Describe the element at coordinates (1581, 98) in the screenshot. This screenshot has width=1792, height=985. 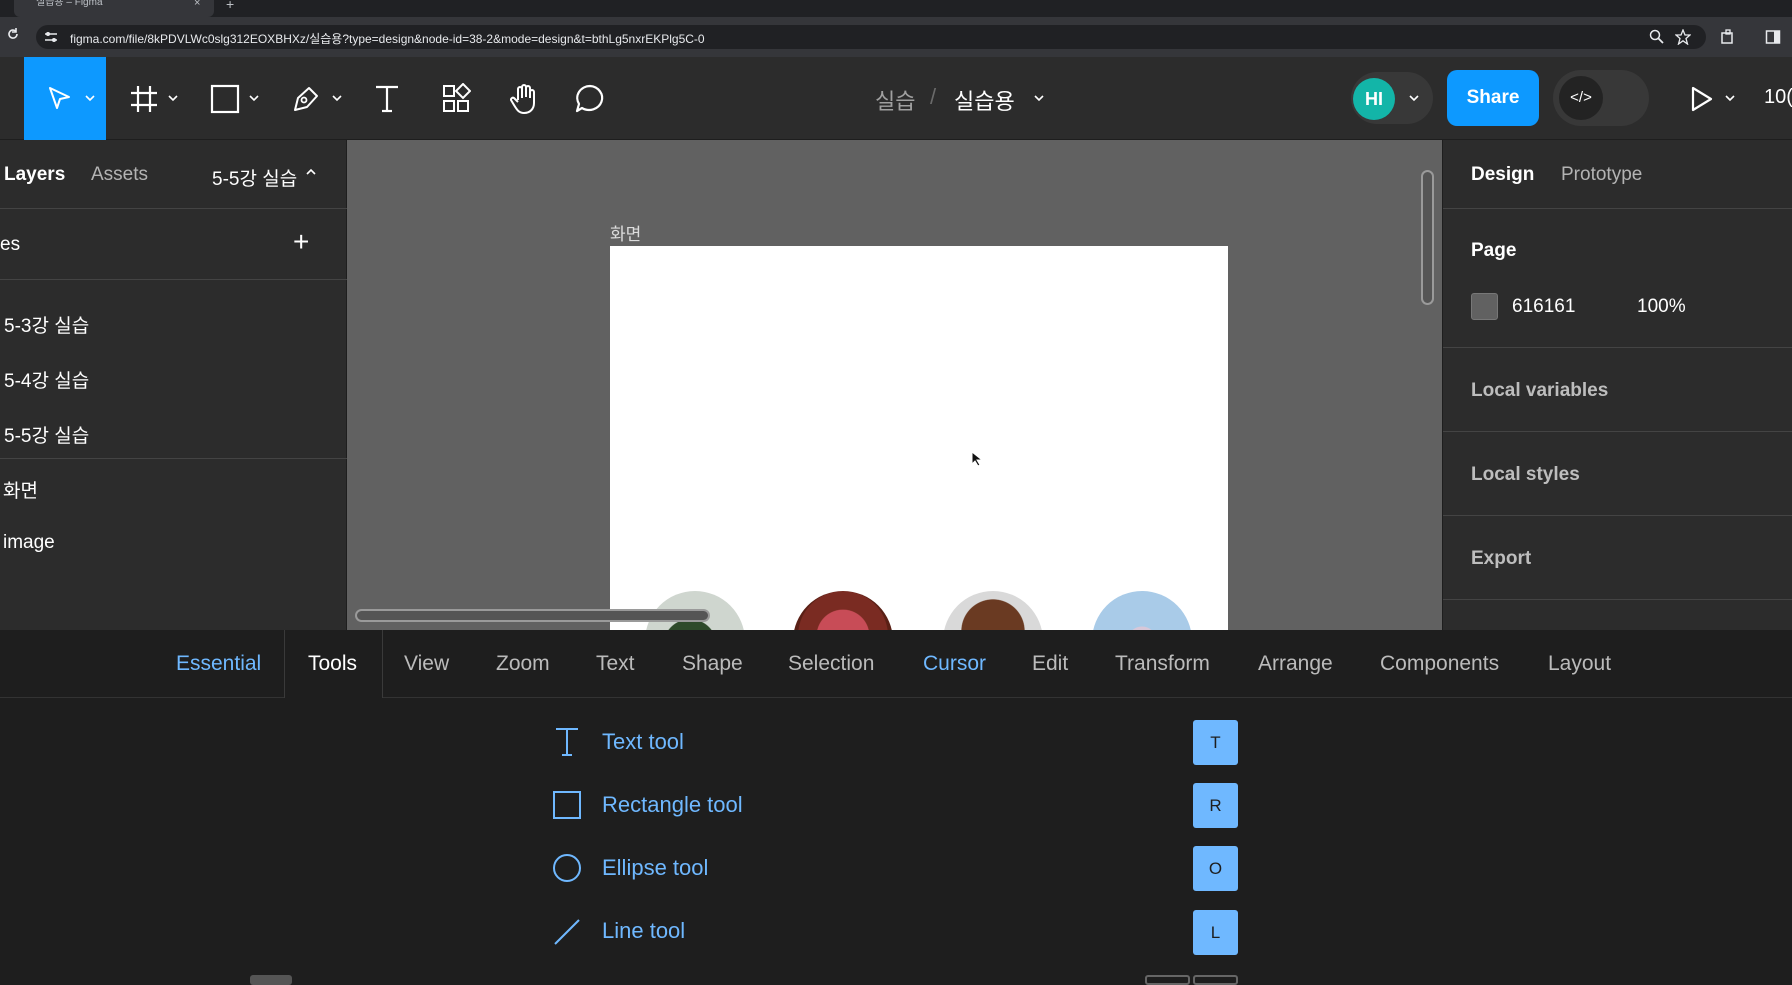
I see `dev-mode-icon: </>` at that location.